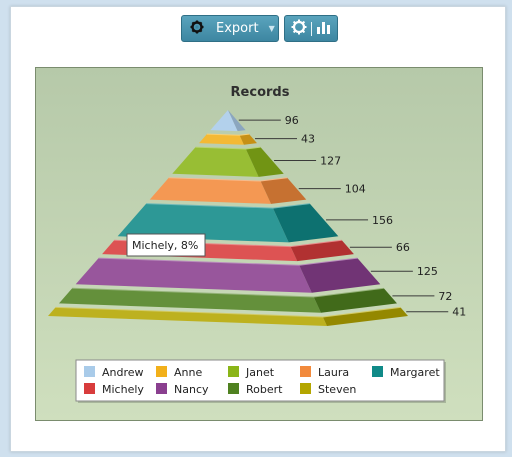  I want to click on legend-item-steven: Steven, so click(337, 389).